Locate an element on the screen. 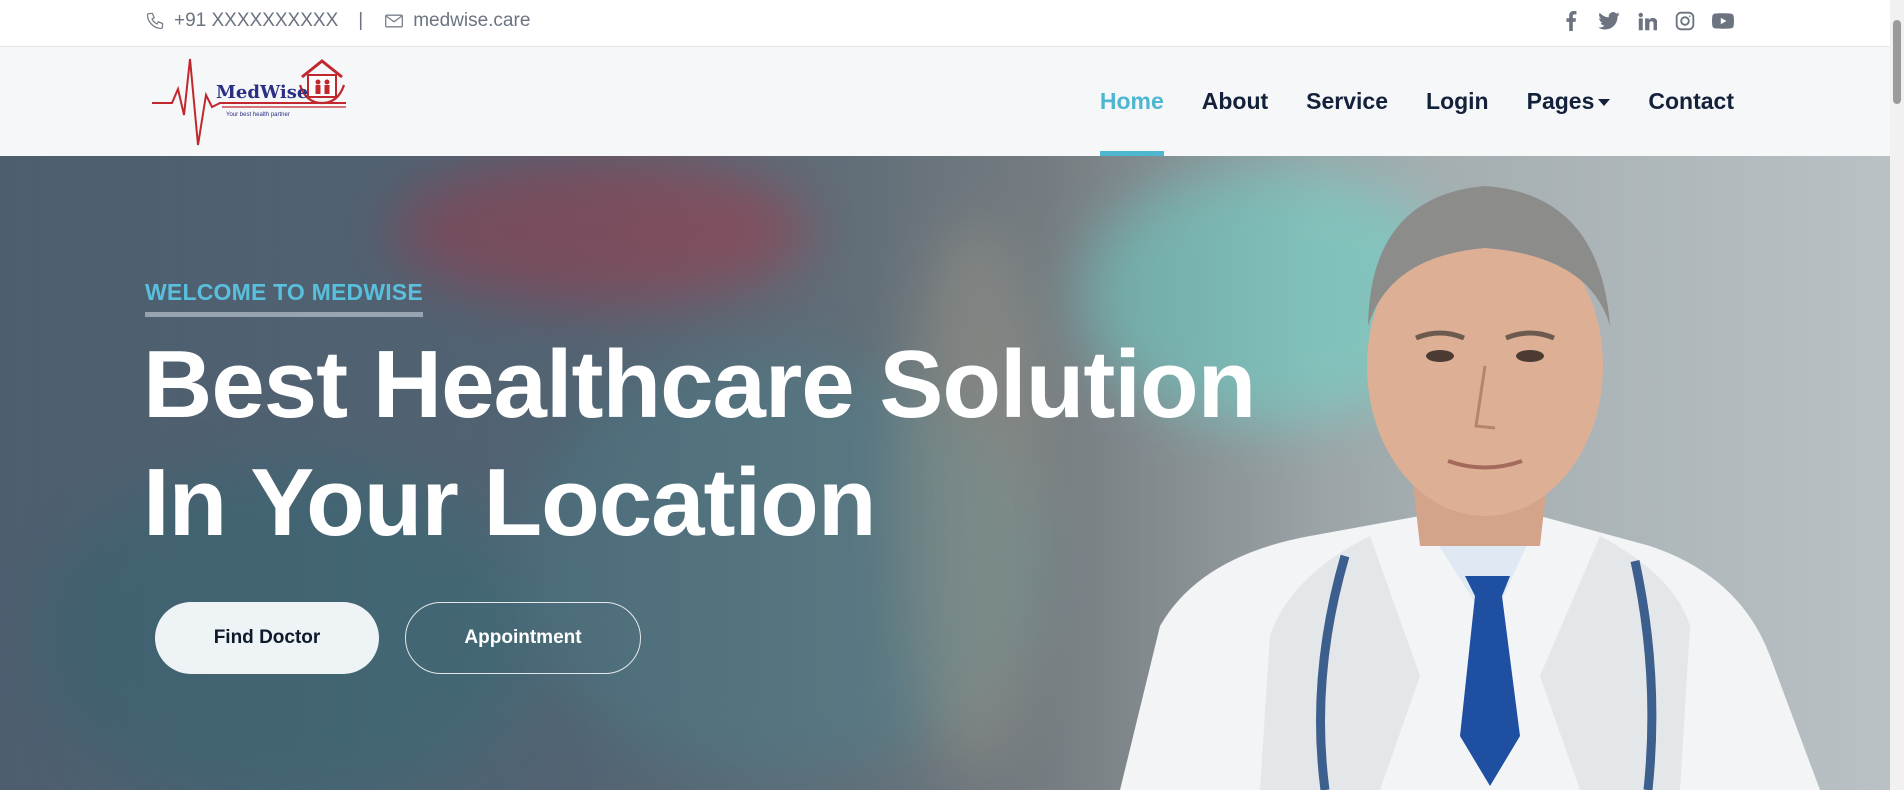  linkedin-icon is located at coordinates (1647, 21).